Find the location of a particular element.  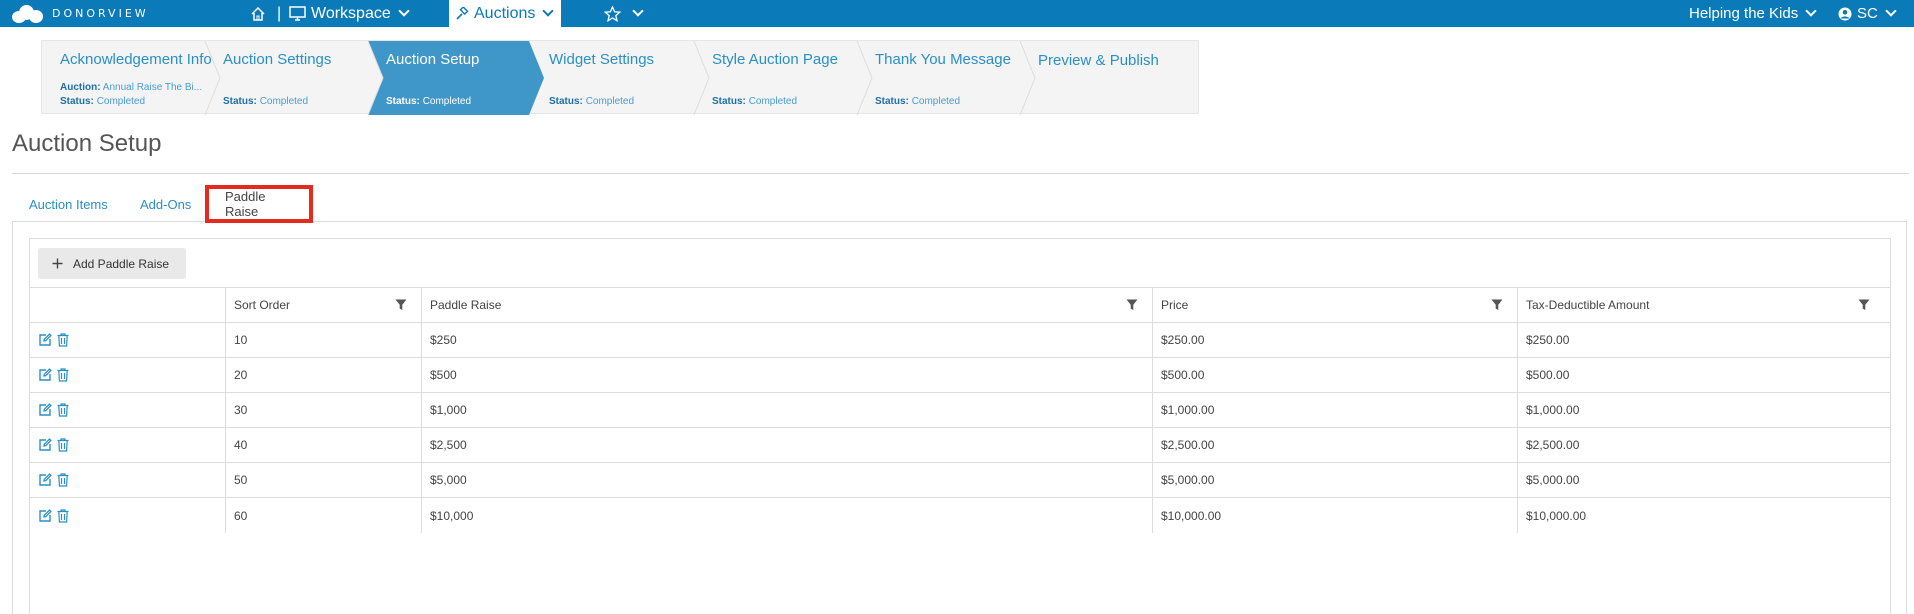

column-title: Tax-Deductible Amount is located at coordinates (1588, 305).